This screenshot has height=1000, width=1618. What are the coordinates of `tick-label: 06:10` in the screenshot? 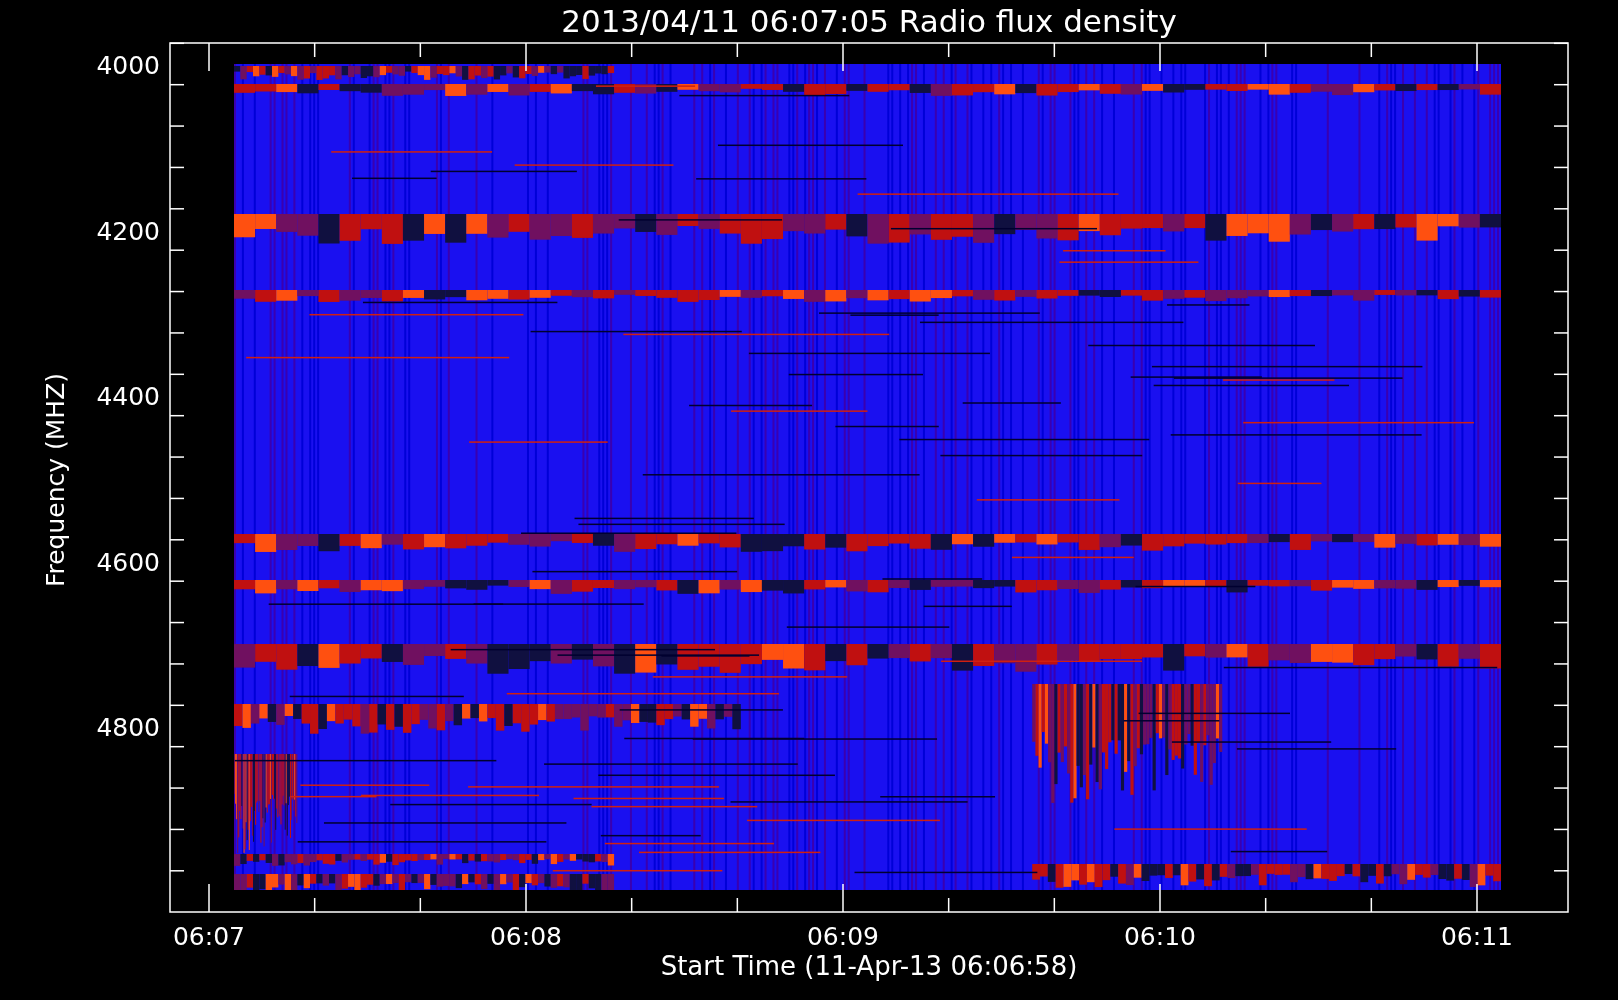 It's located at (1160, 936).